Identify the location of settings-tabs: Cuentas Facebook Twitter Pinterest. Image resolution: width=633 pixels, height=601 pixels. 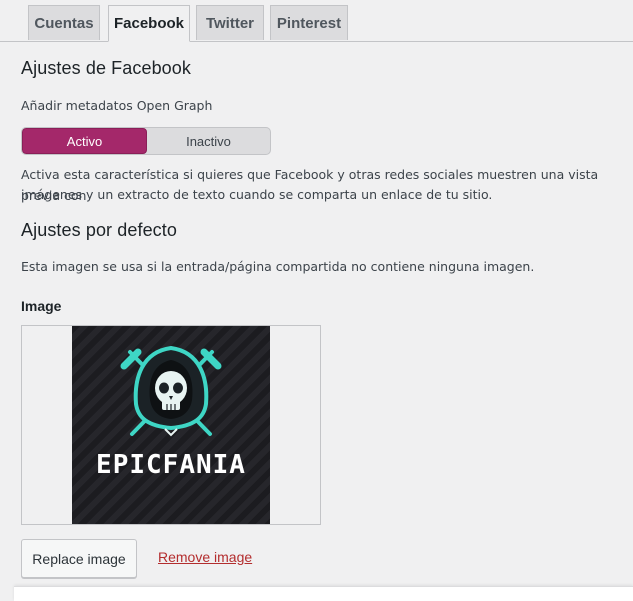
(316, 21).